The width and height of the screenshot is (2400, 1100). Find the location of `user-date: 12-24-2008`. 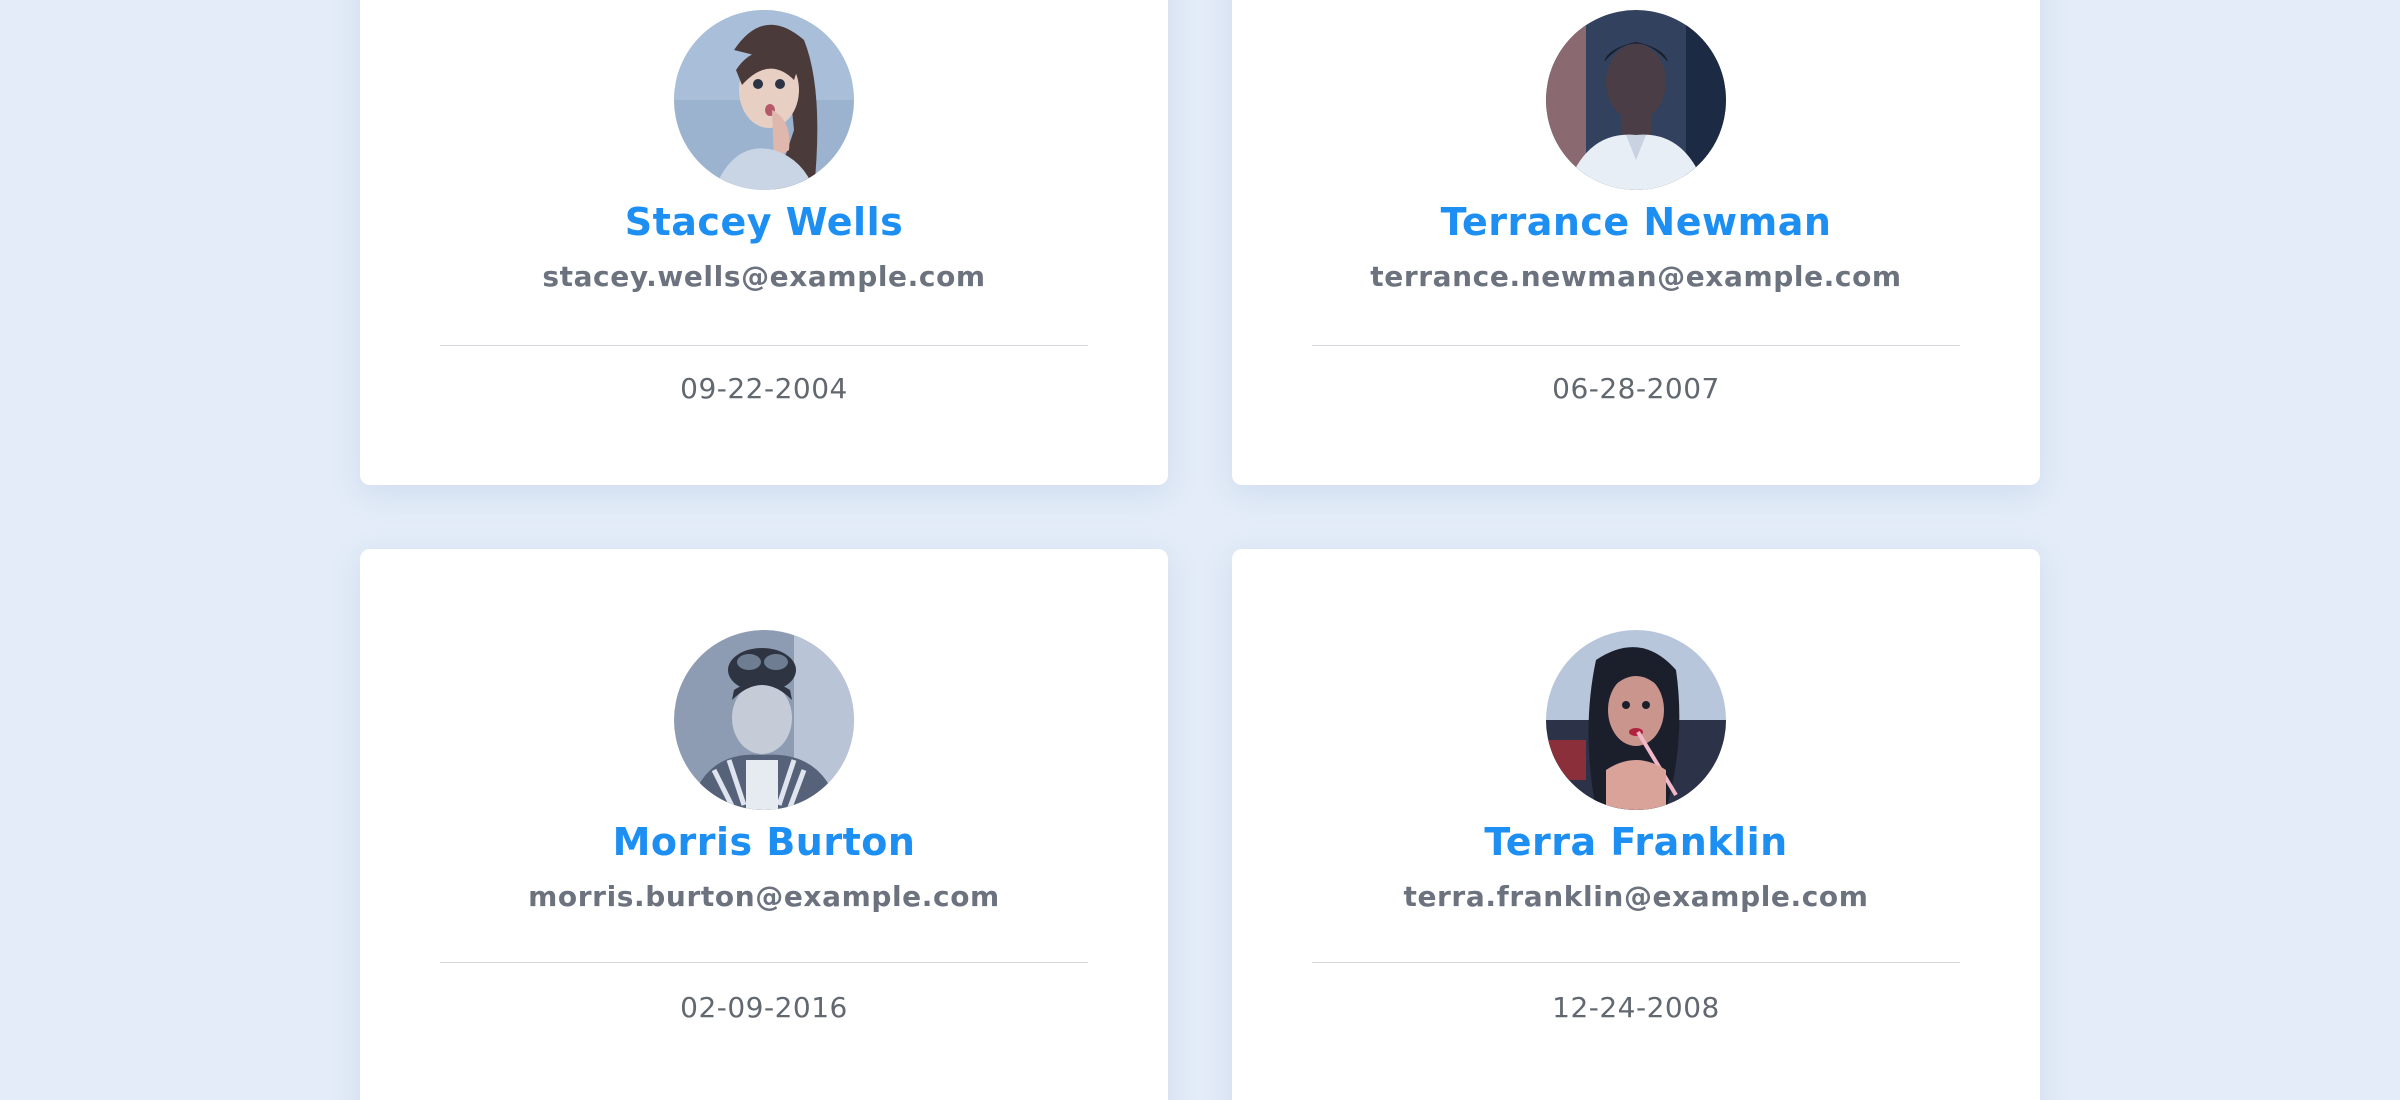

user-date: 12-24-2008 is located at coordinates (1636, 1007).